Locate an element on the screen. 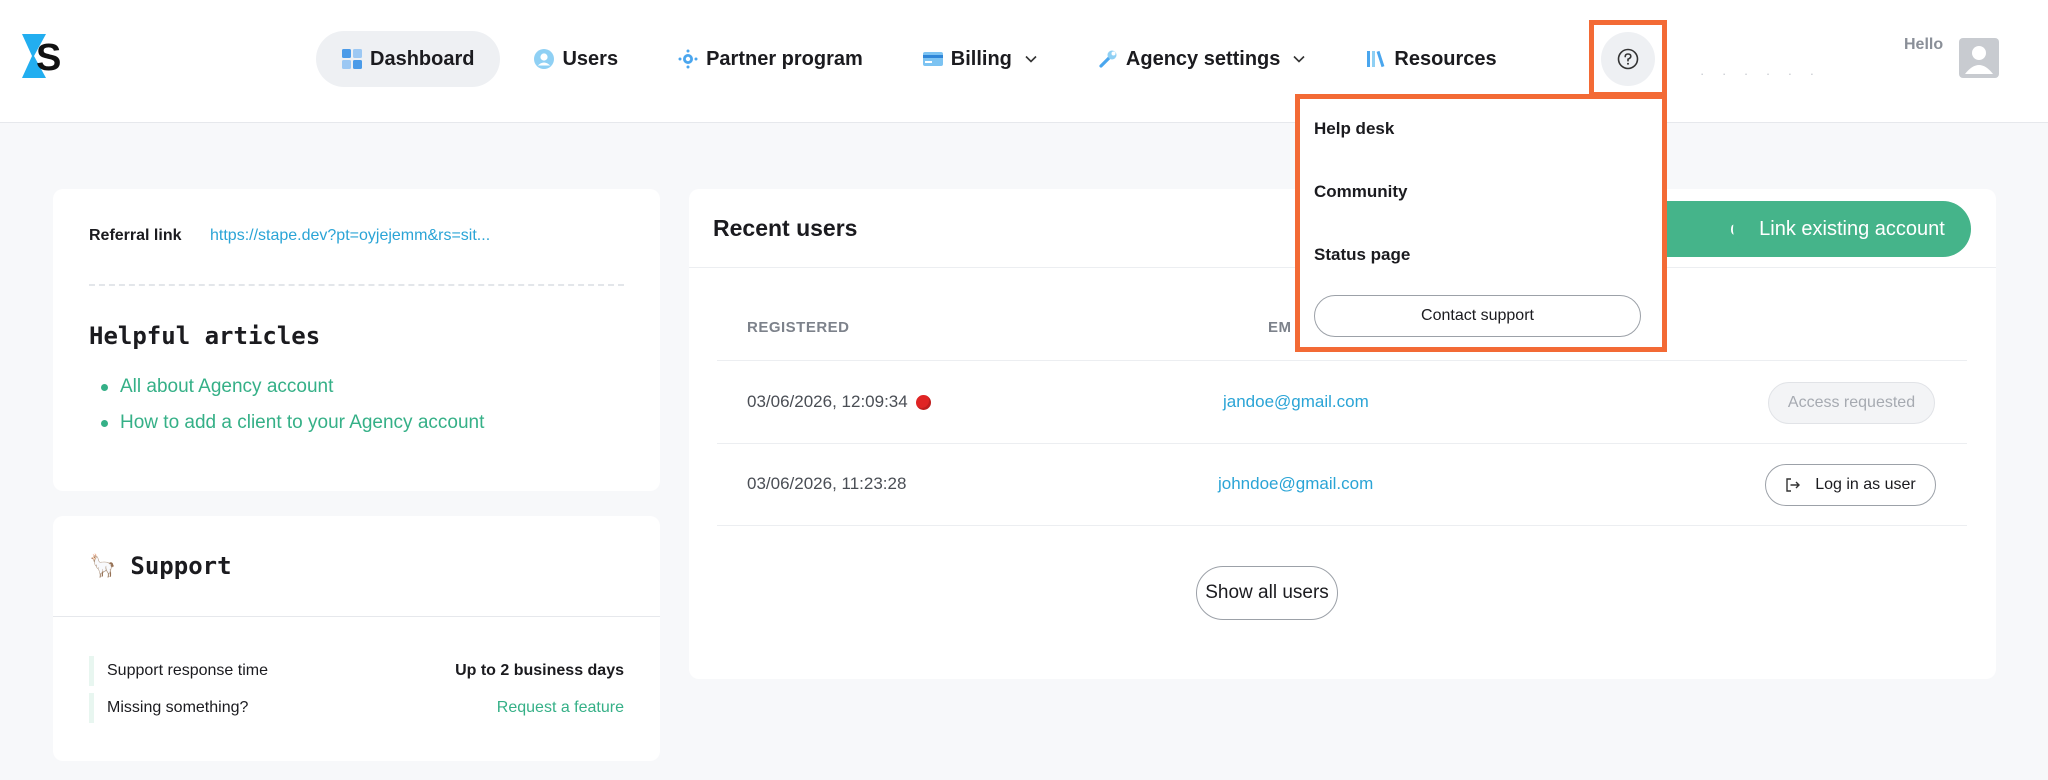  card-icon is located at coordinates (932, 59).